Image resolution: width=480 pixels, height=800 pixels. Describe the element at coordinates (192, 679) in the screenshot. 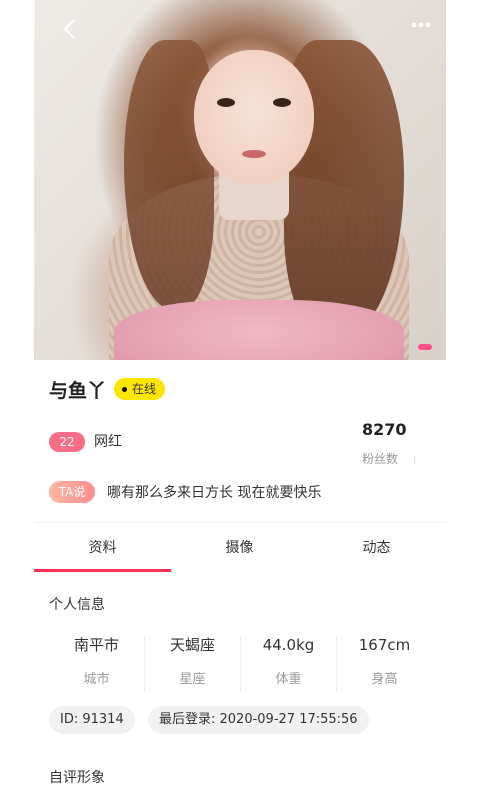

I see `stat-label: 星座` at that location.